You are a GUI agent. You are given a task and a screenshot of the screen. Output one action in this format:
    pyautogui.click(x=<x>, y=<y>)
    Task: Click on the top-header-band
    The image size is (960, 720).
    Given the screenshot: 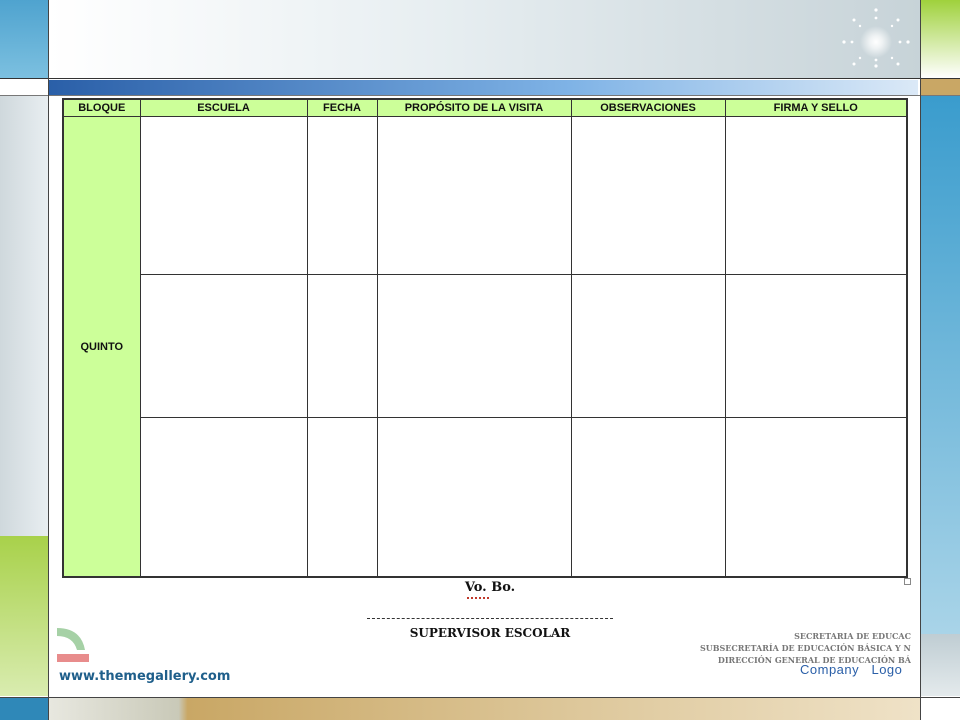 What is the action you would take?
    pyautogui.click(x=484, y=39)
    